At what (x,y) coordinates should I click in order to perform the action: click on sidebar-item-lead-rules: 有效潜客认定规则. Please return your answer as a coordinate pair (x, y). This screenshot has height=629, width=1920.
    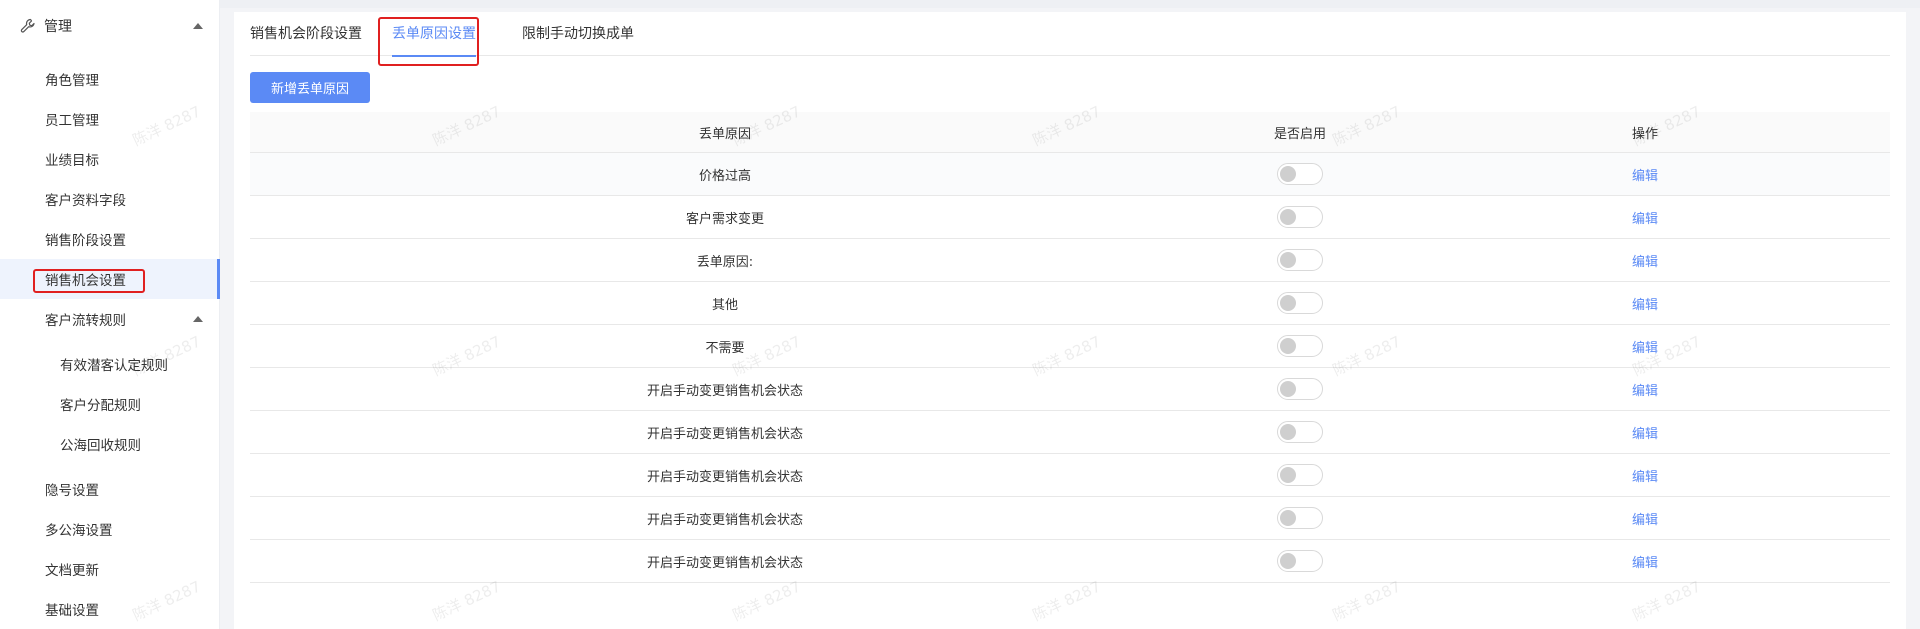
    Looking at the image, I should click on (110, 364).